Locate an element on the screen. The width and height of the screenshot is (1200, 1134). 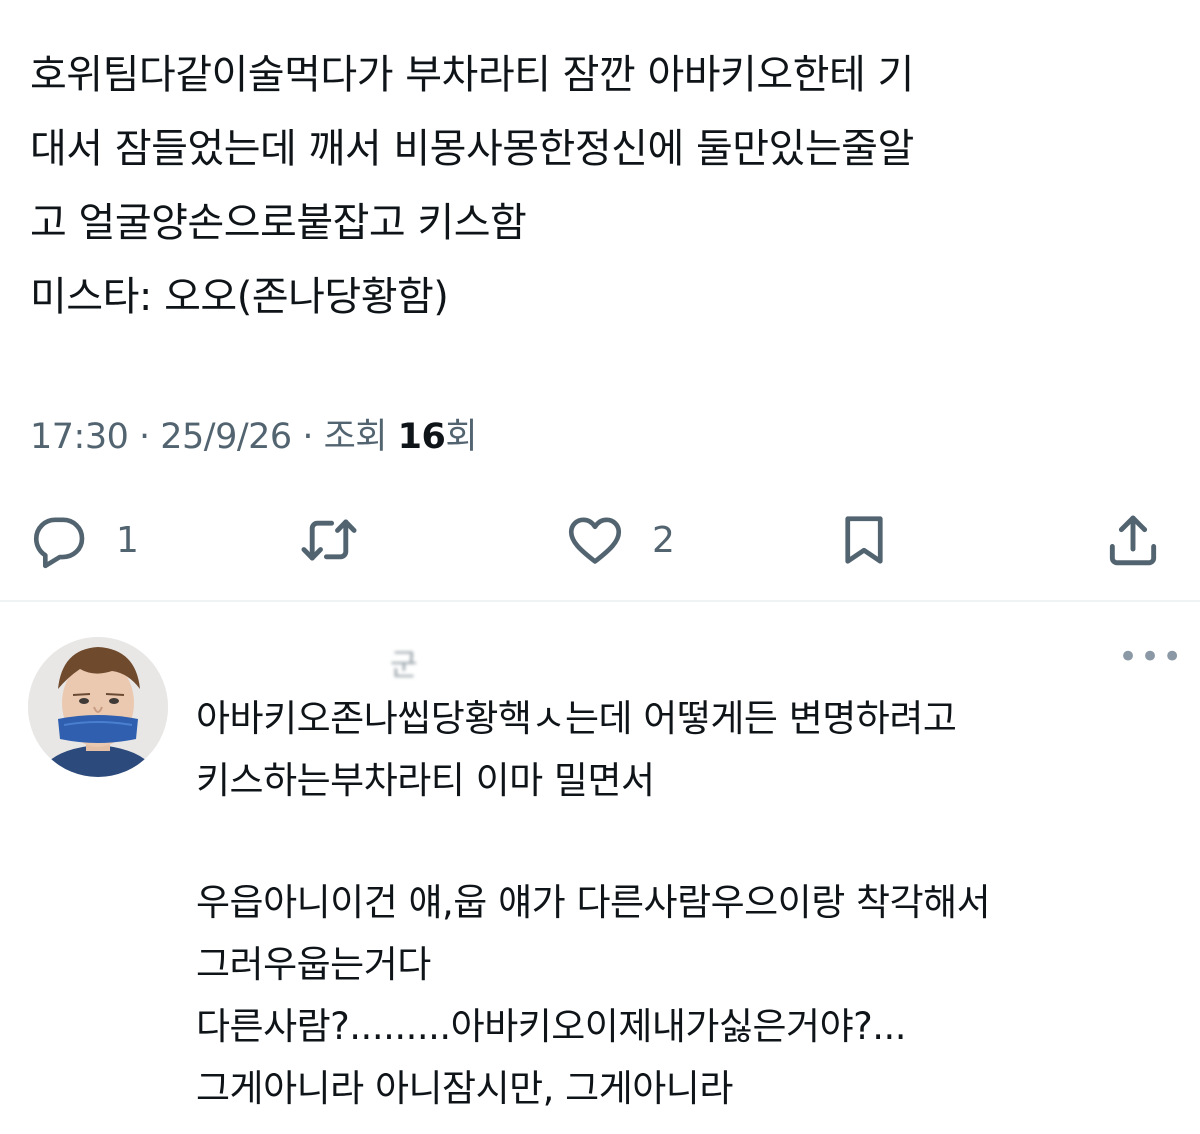
reply-text-line: 우읍아니이건 얘,웁 얘가 다른사람우으이랑 착각해서 is located at coordinates (593, 902).